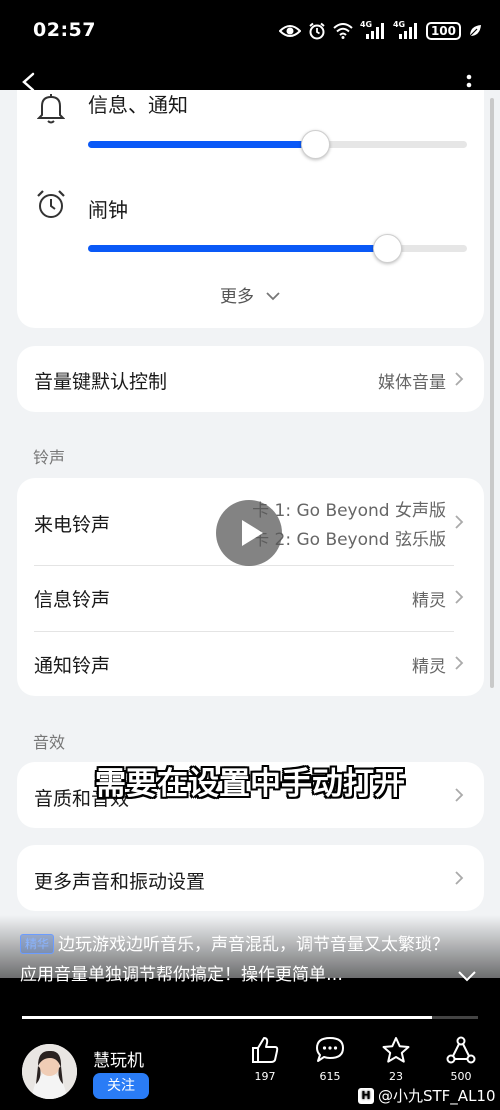 The image size is (500, 1110). What do you see at coordinates (101, 382) in the screenshot?
I see `volume-key-label: 音量键默认控制` at bounding box center [101, 382].